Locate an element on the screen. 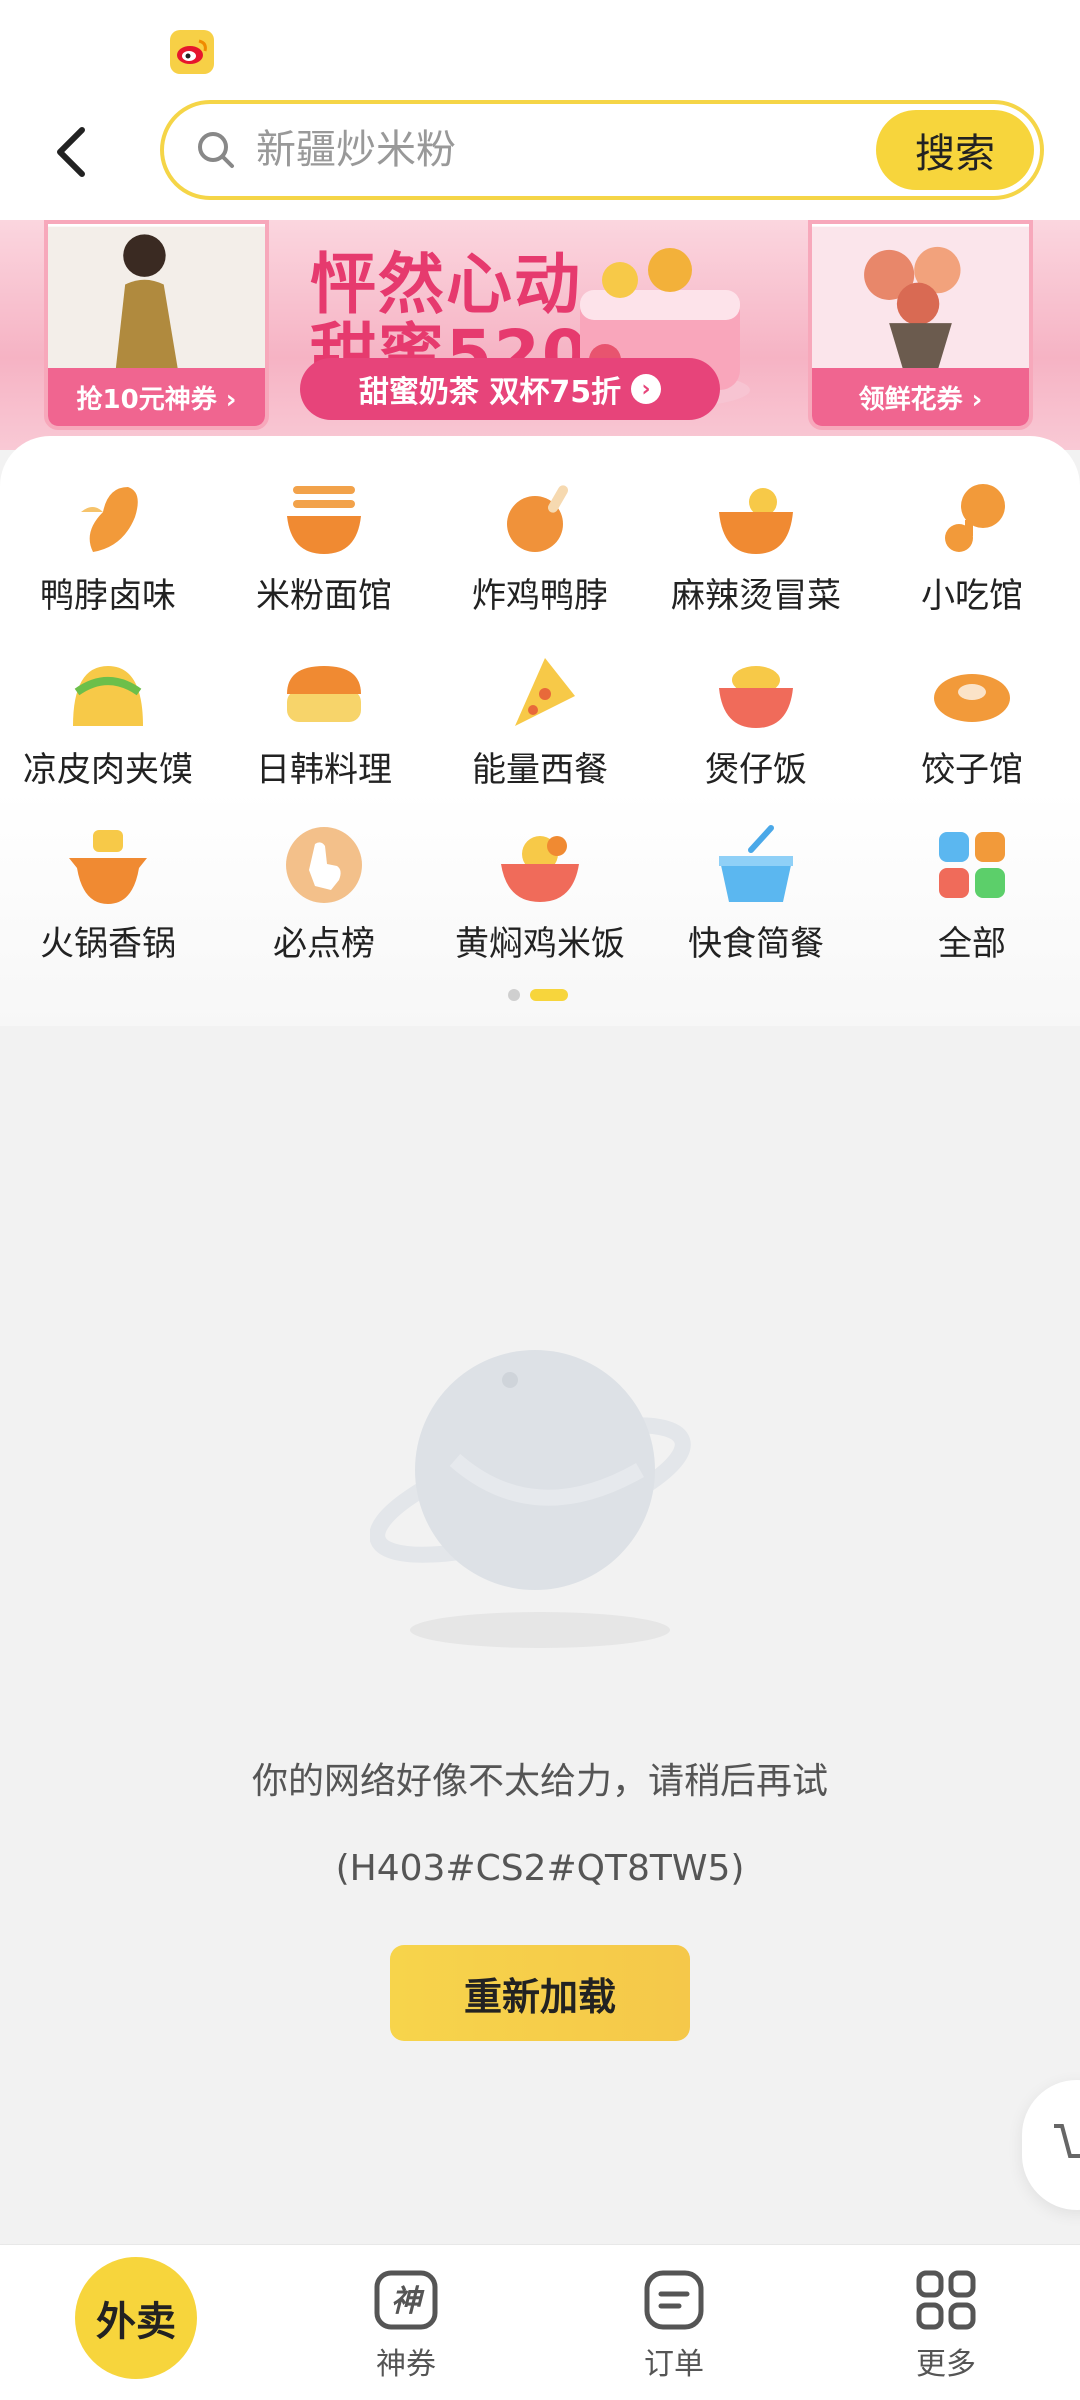 Image resolution: width=1080 pixels, height=2400 pixels. category-item-braised-chicken: 黄焖鸡米饭 is located at coordinates (540, 896).